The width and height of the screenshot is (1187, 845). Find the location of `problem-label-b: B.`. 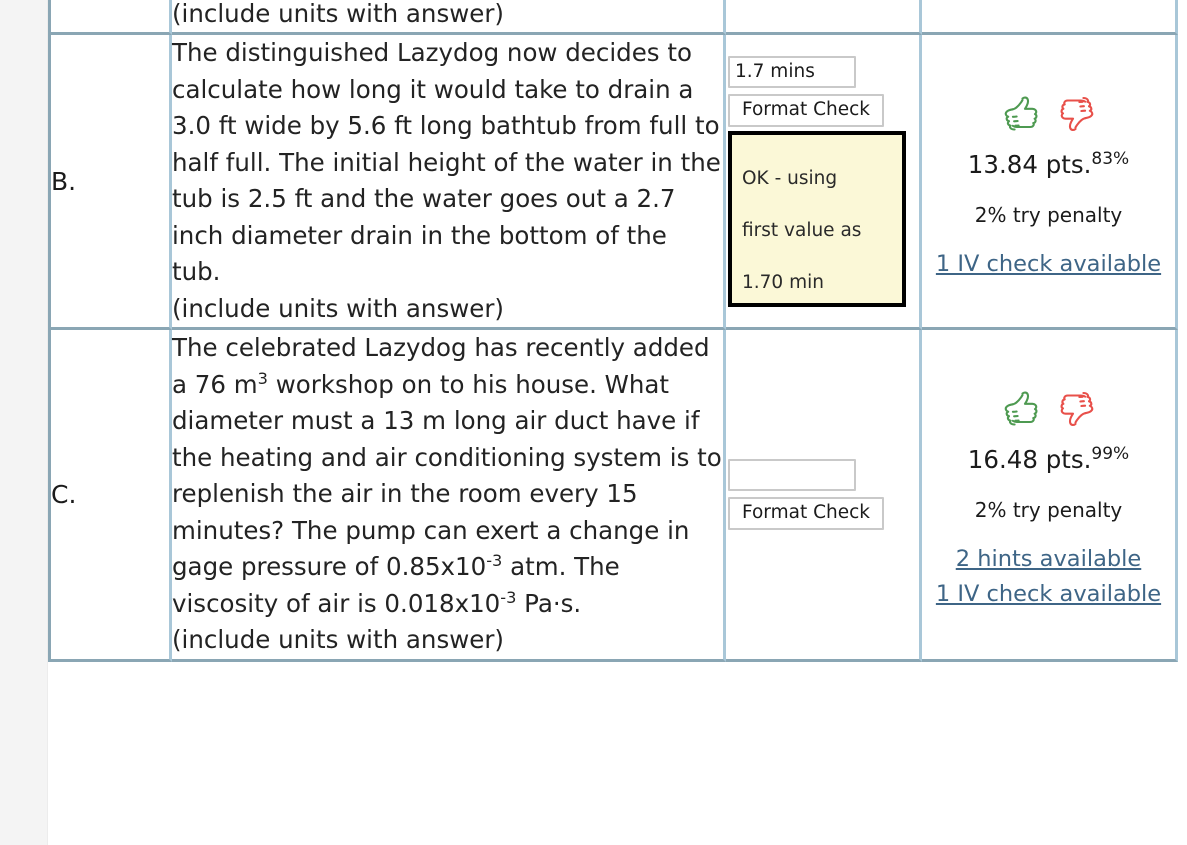

problem-label-b: B. is located at coordinates (64, 181).